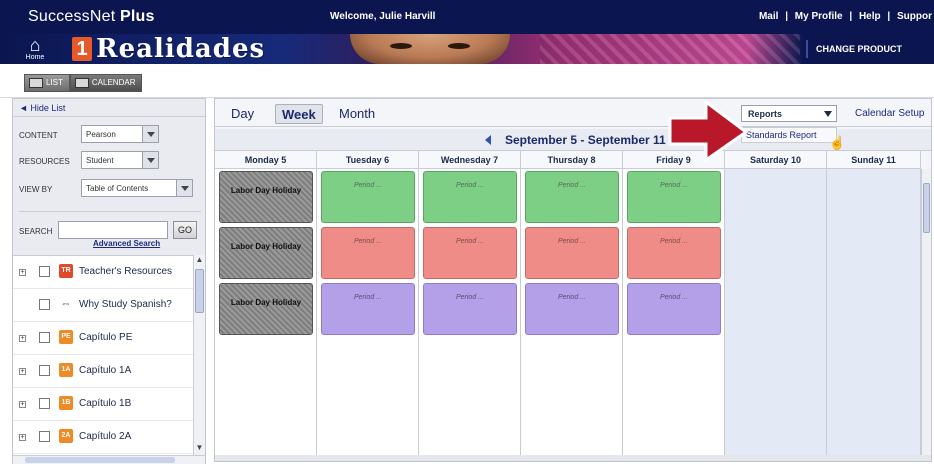  Describe the element at coordinates (357, 114) in the screenshot. I see `tab-month: Month` at that location.